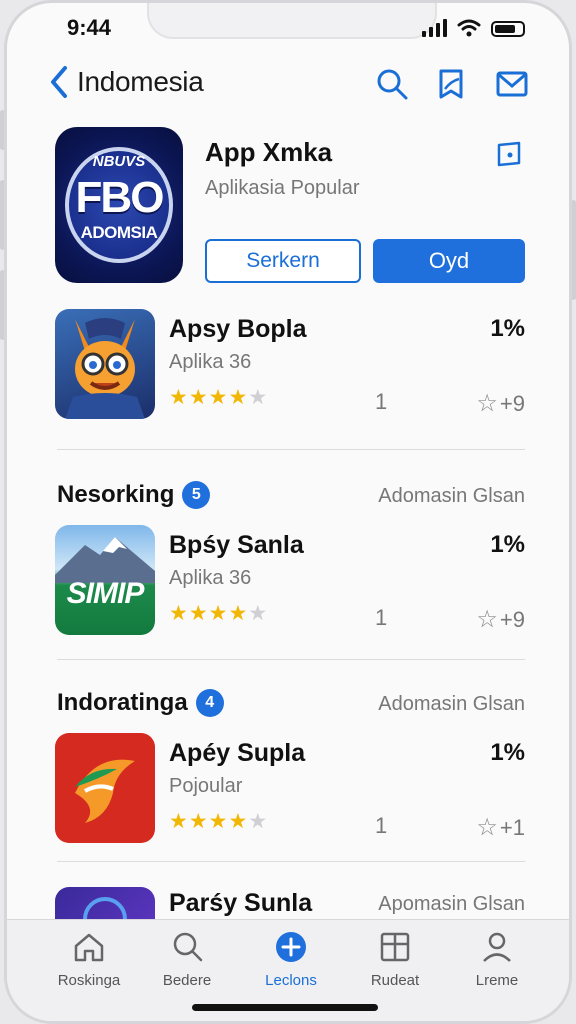  I want to click on rating-value: ☆ +1, so click(500, 827).